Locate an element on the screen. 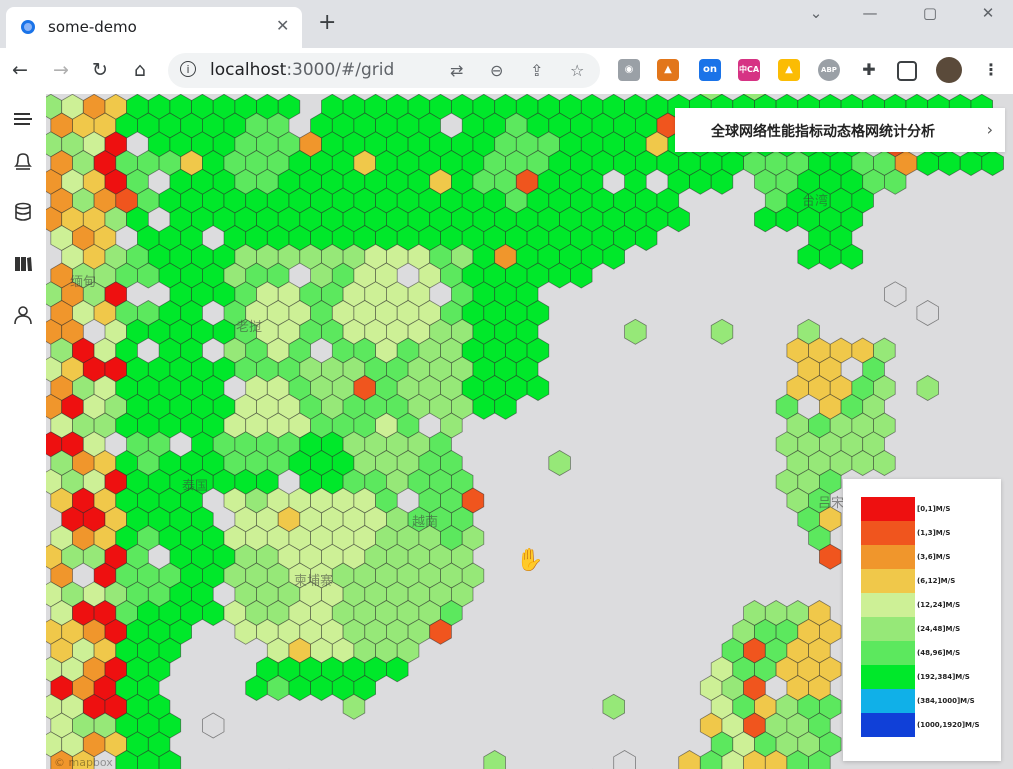 This screenshot has width=1013, height=769. place-label: 泰国 is located at coordinates (195, 486).